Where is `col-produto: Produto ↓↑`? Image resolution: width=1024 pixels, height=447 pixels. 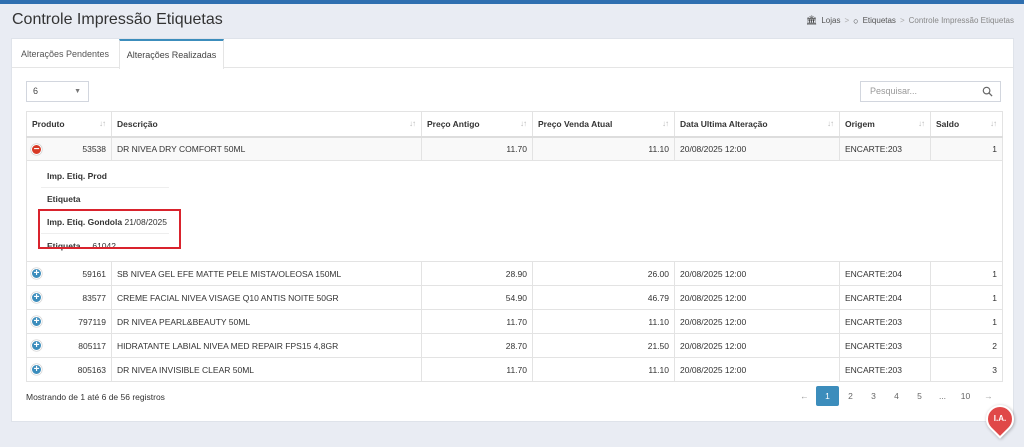
col-produto: Produto ↓↑ is located at coordinates (69, 124).